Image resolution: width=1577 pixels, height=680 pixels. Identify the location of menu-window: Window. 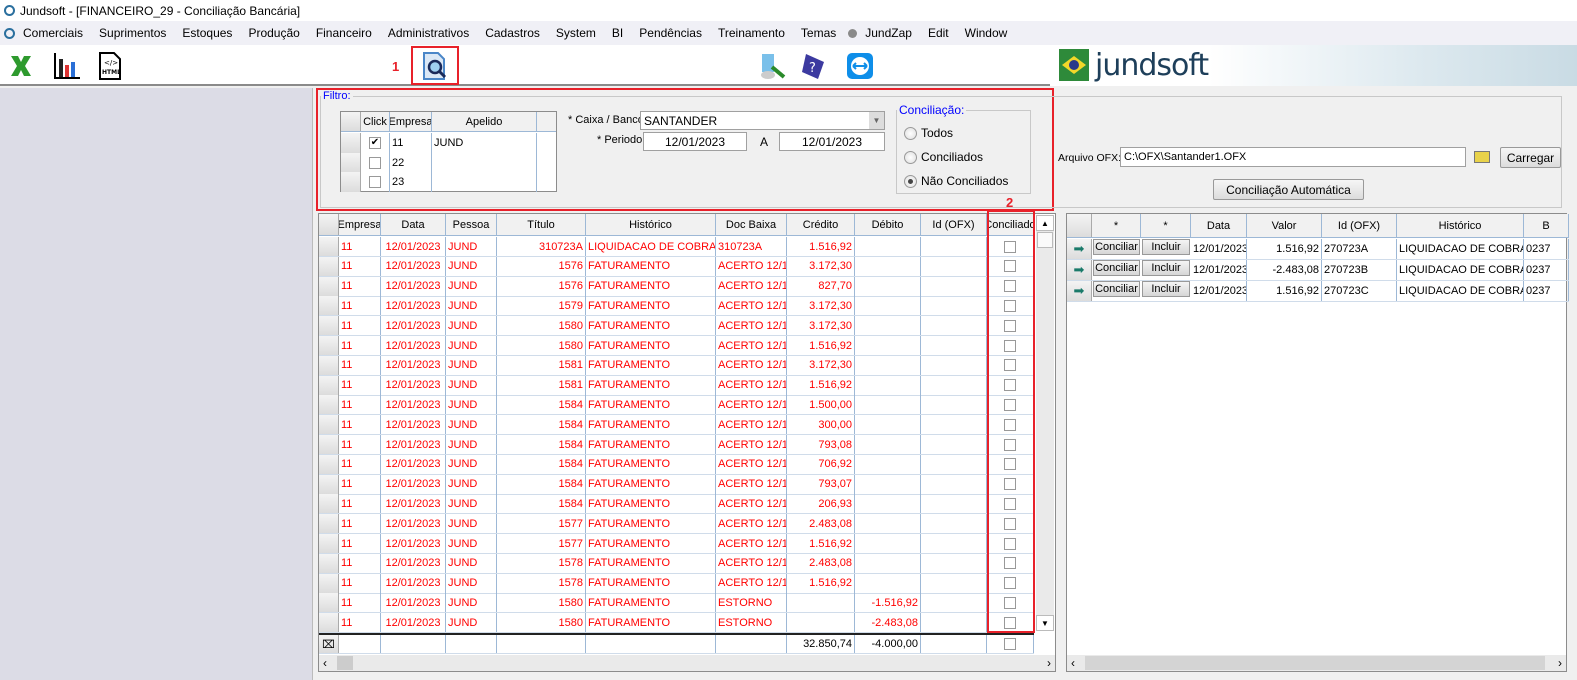
(986, 33).